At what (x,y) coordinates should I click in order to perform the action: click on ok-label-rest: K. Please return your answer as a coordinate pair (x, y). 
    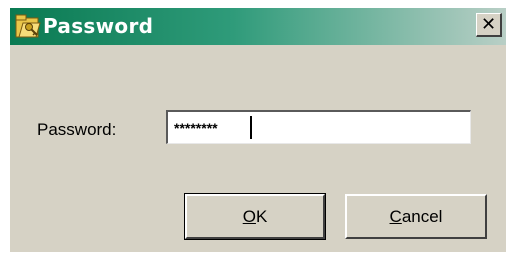
    Looking at the image, I should click on (261, 216).